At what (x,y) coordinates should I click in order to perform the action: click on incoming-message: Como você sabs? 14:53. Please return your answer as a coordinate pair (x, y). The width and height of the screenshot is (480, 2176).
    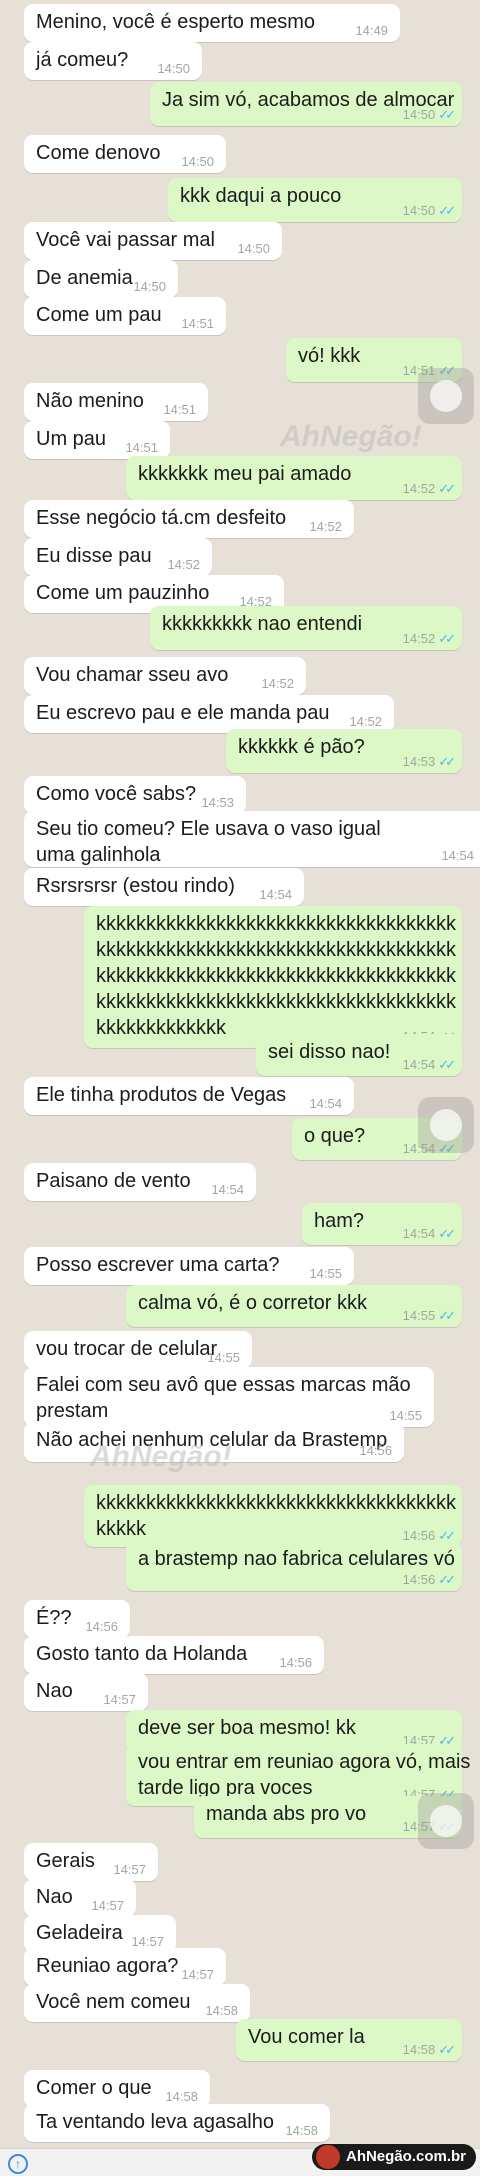
    Looking at the image, I should click on (135, 795).